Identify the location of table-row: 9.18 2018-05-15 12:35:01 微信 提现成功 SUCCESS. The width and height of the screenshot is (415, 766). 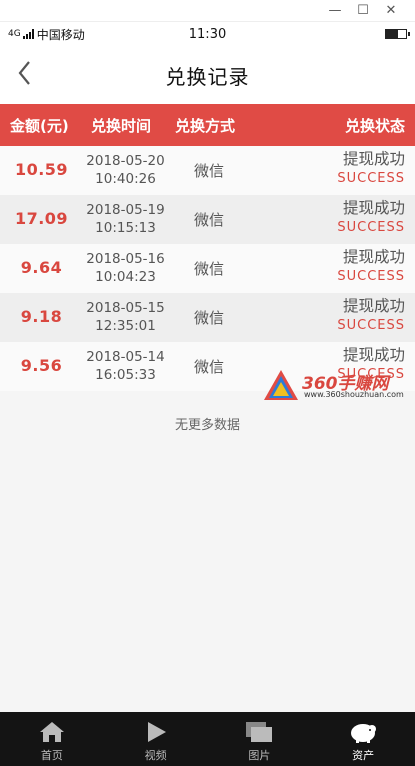
(207, 317).